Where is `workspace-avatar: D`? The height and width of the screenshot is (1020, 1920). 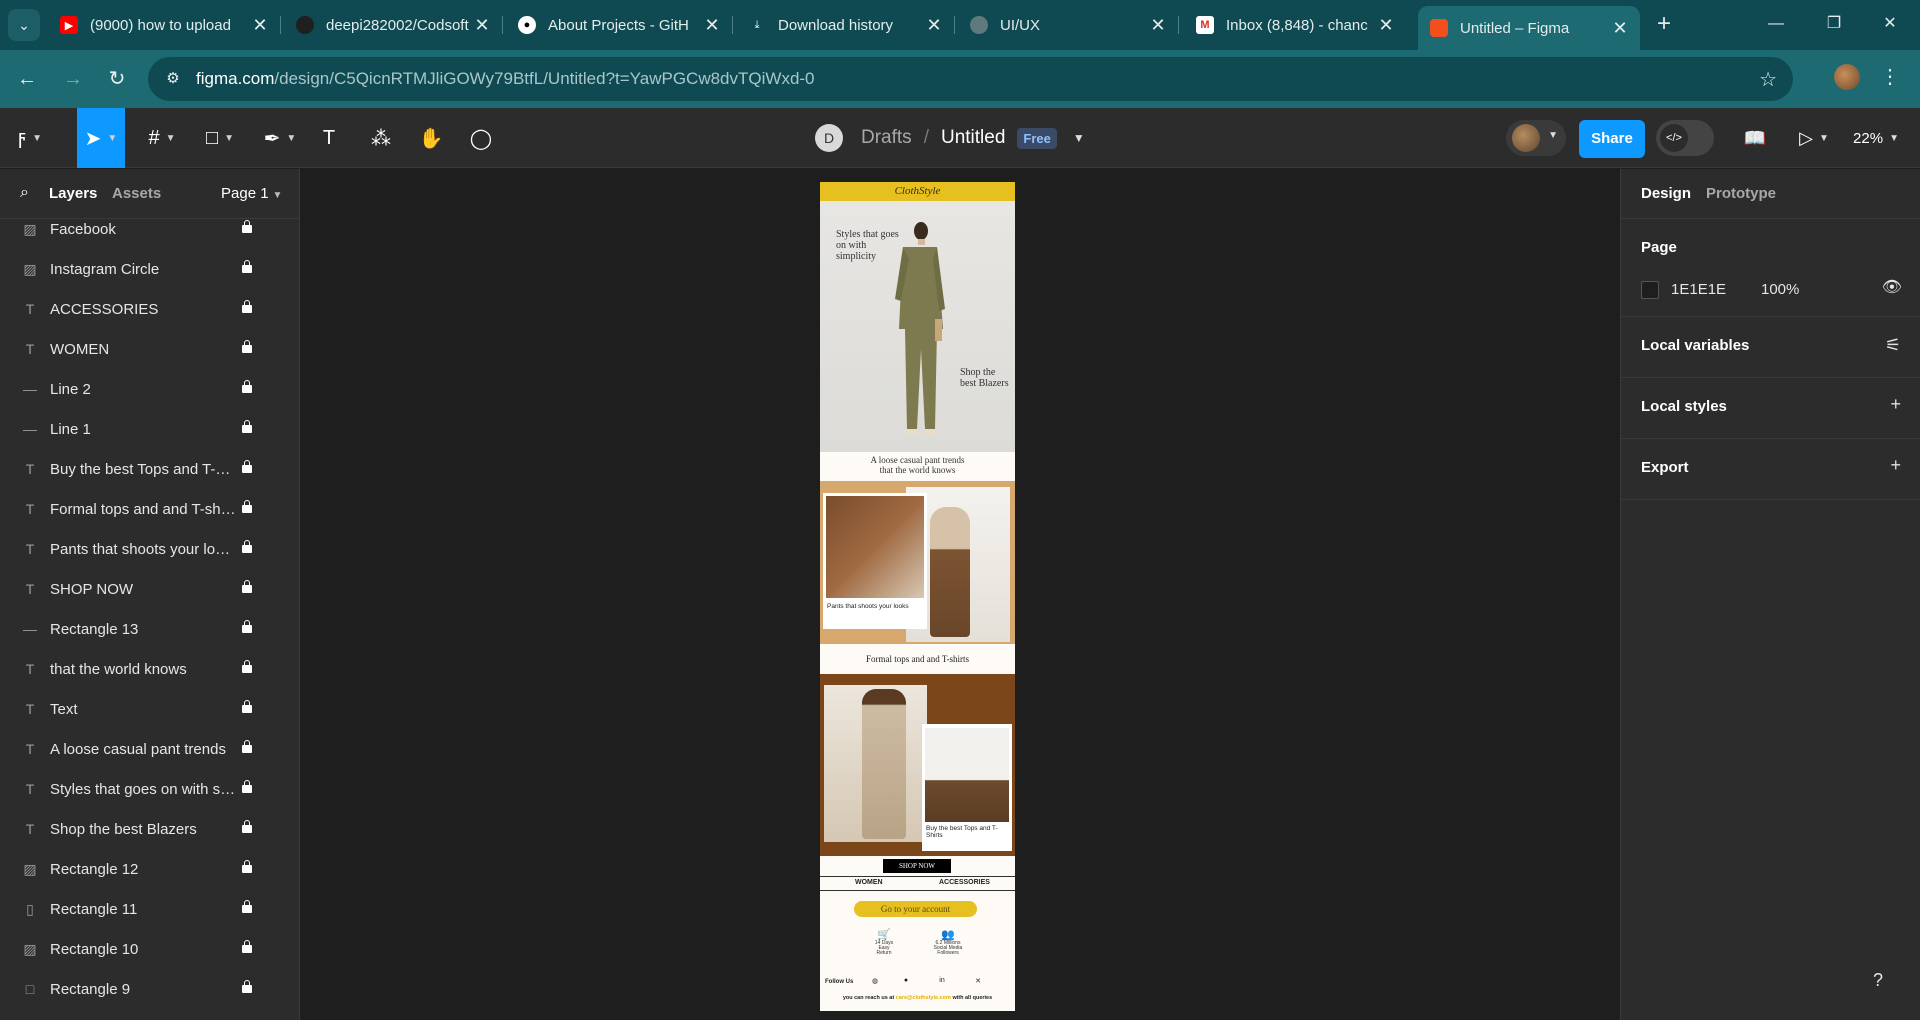 workspace-avatar: D is located at coordinates (829, 138).